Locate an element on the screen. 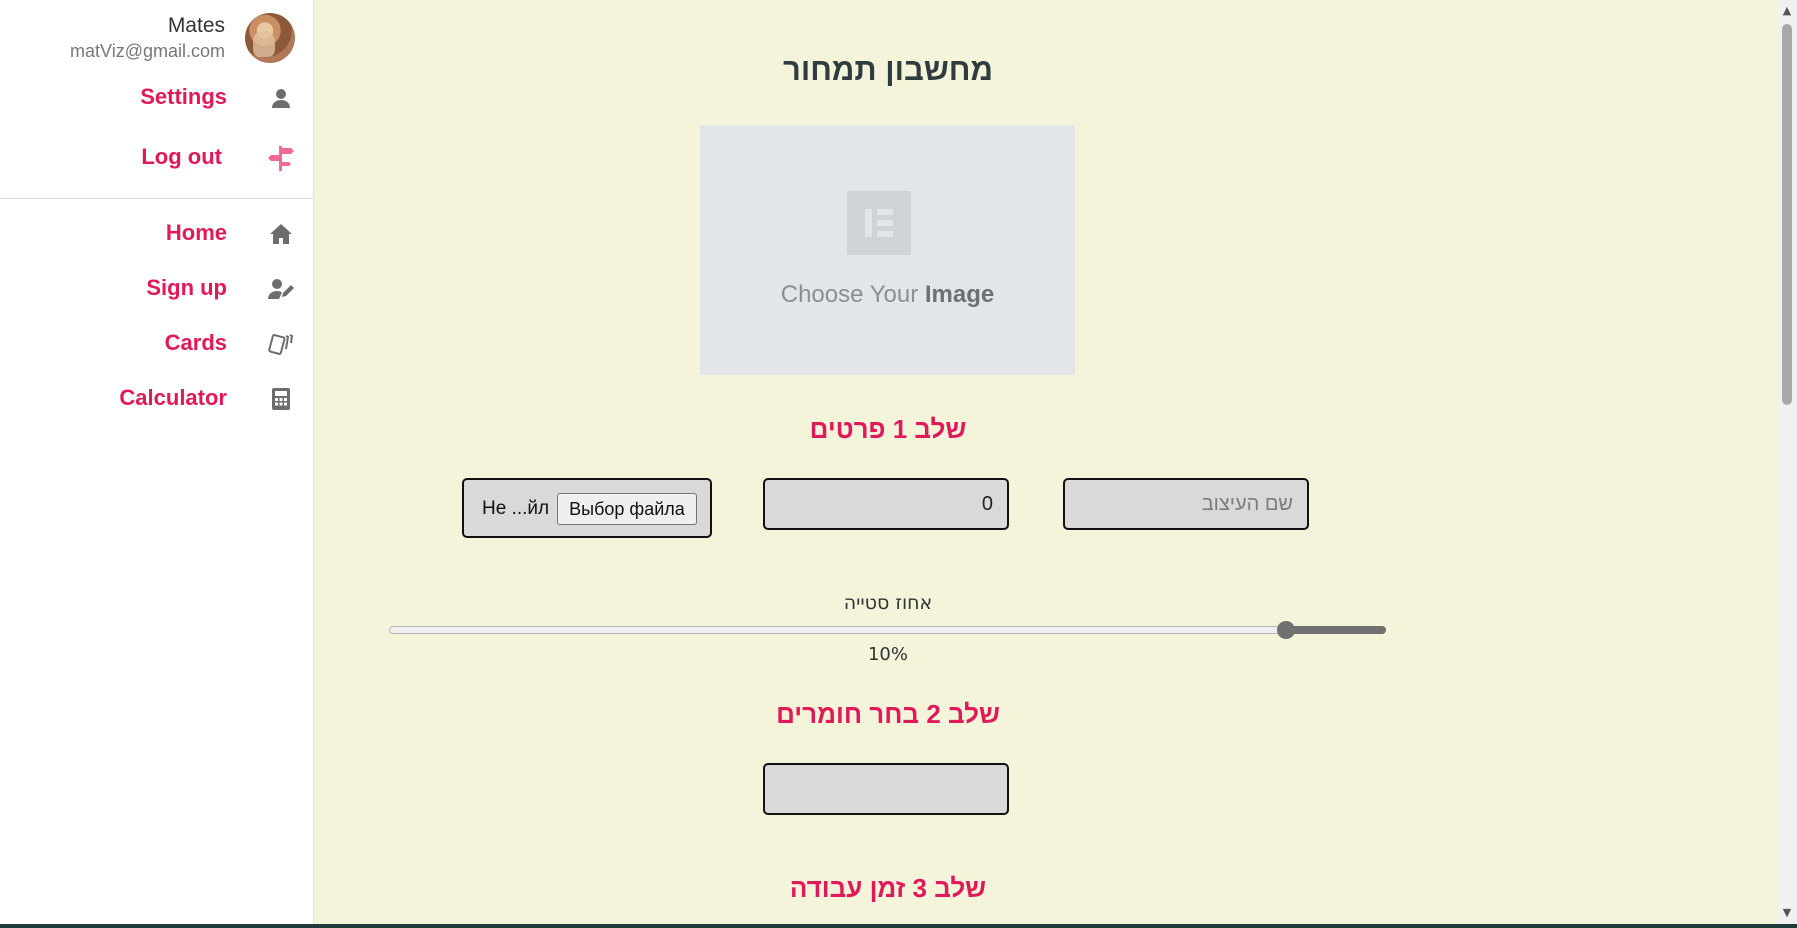  menu-item-label: Settings is located at coordinates (183, 96).